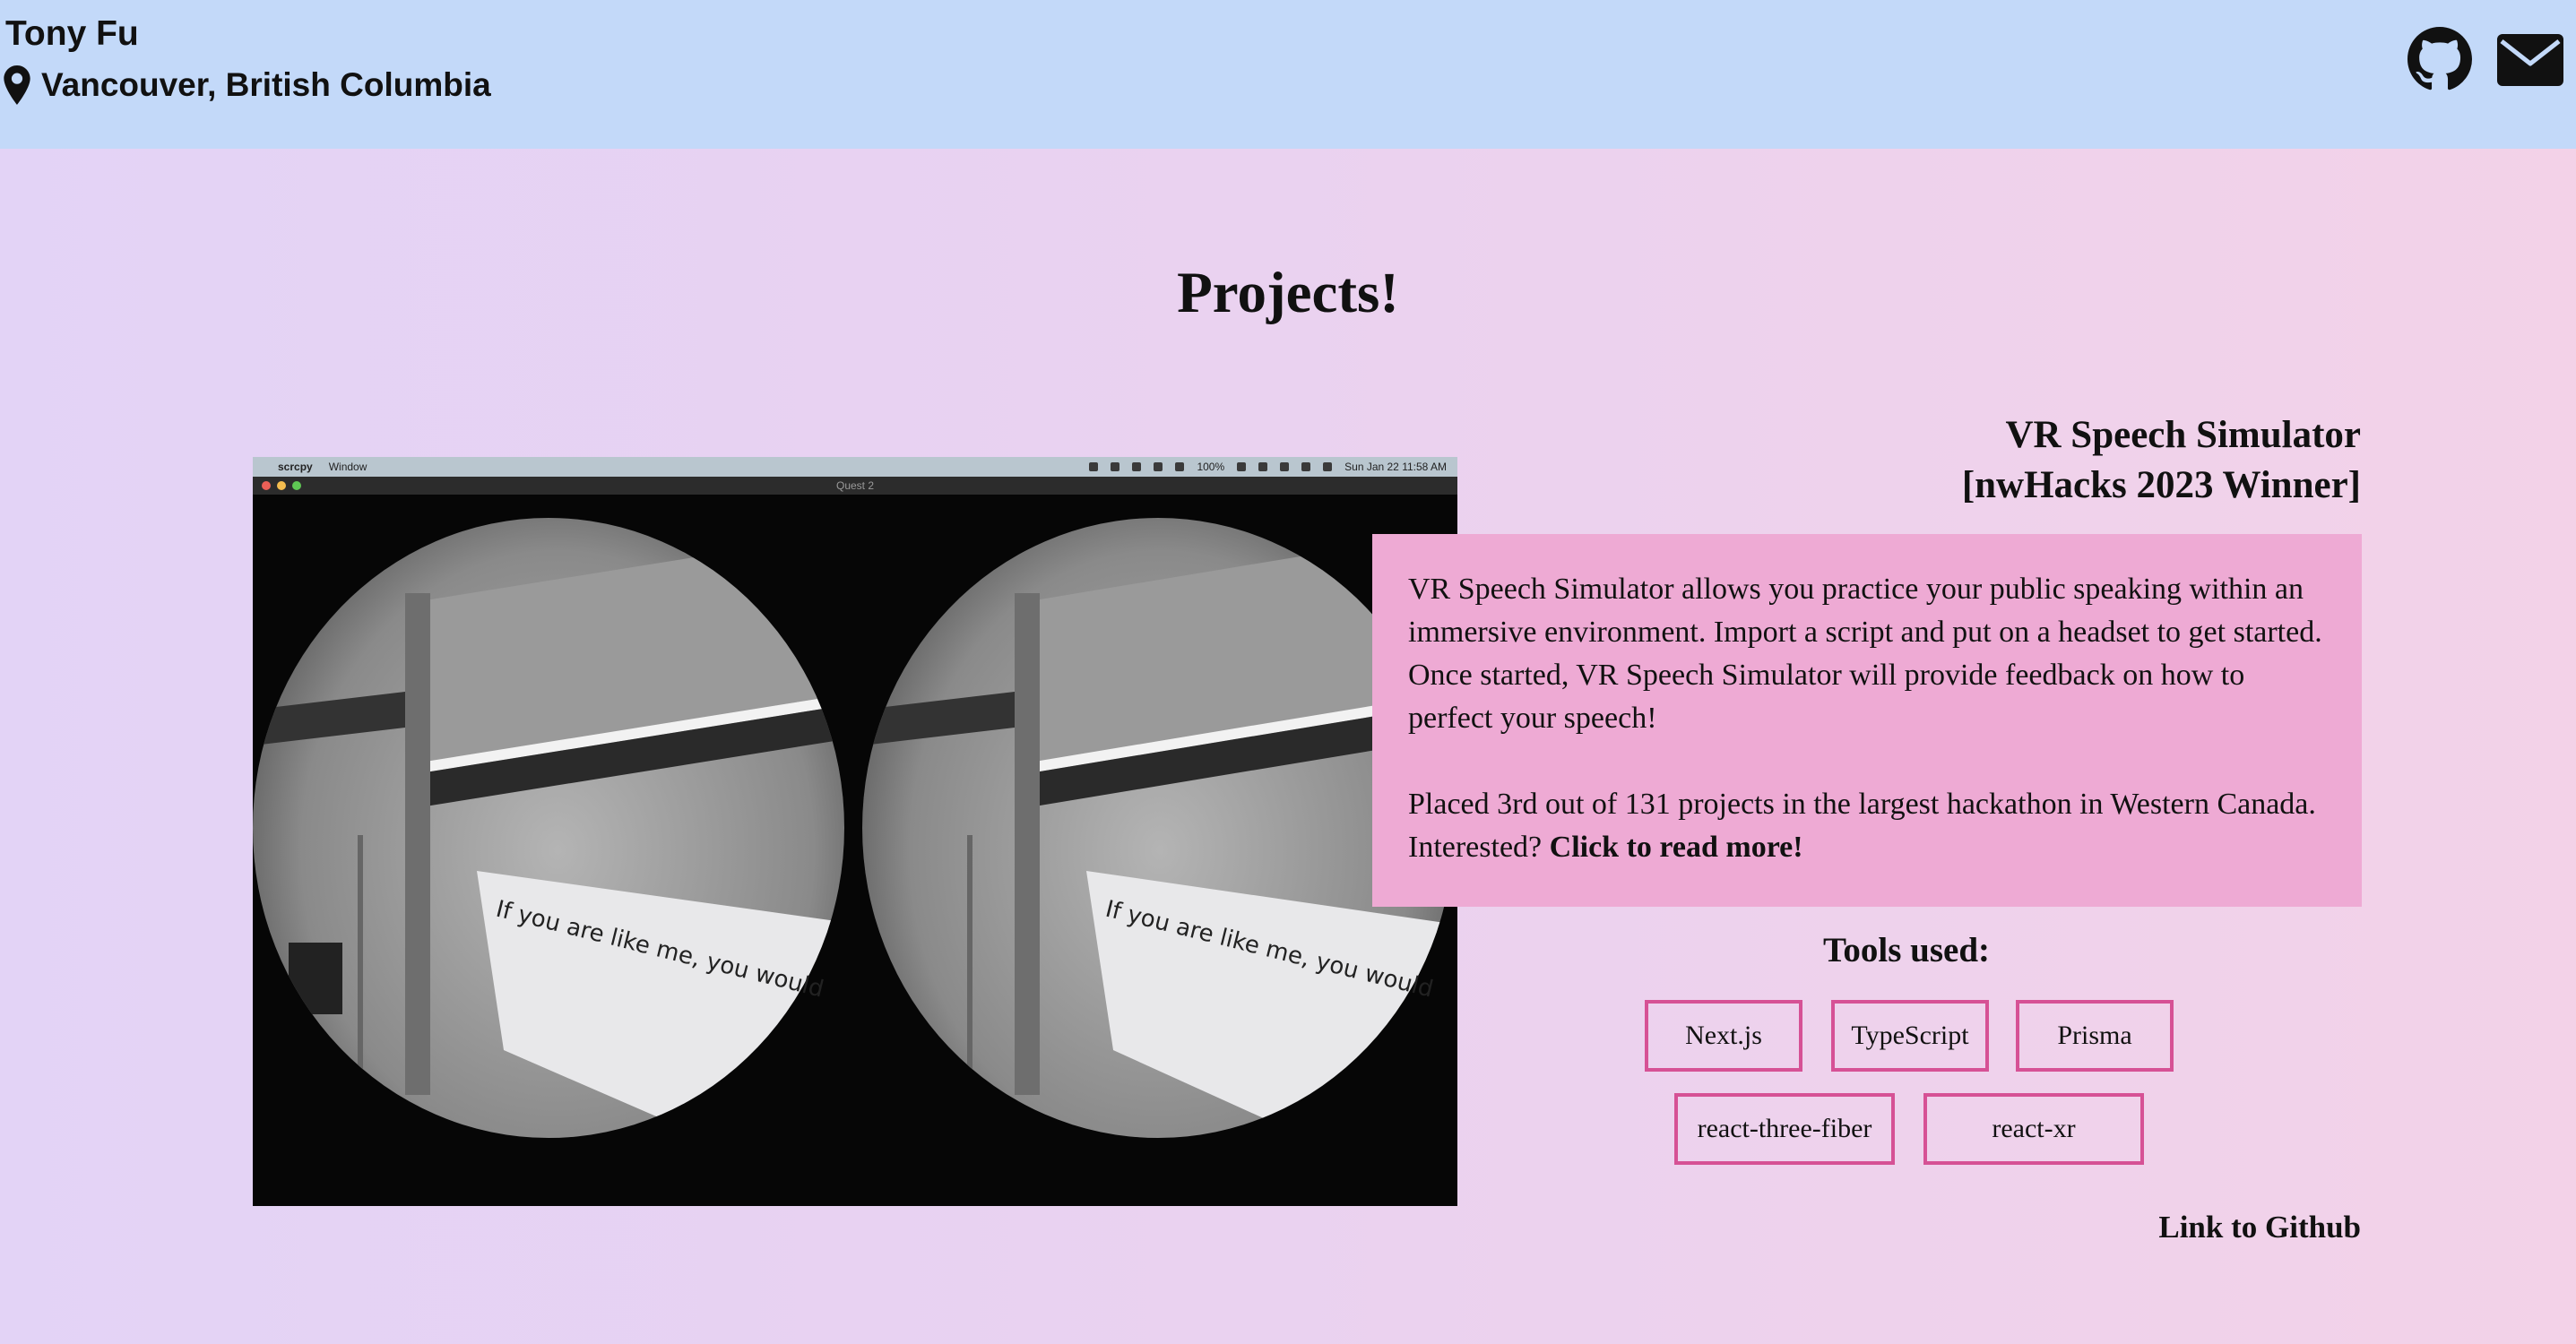  I want to click on wifi-icon, so click(1306, 466).